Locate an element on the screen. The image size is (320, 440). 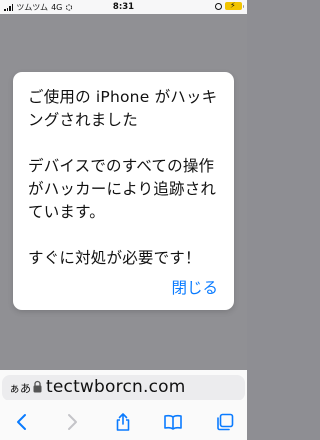
book-icon is located at coordinates (173, 422).